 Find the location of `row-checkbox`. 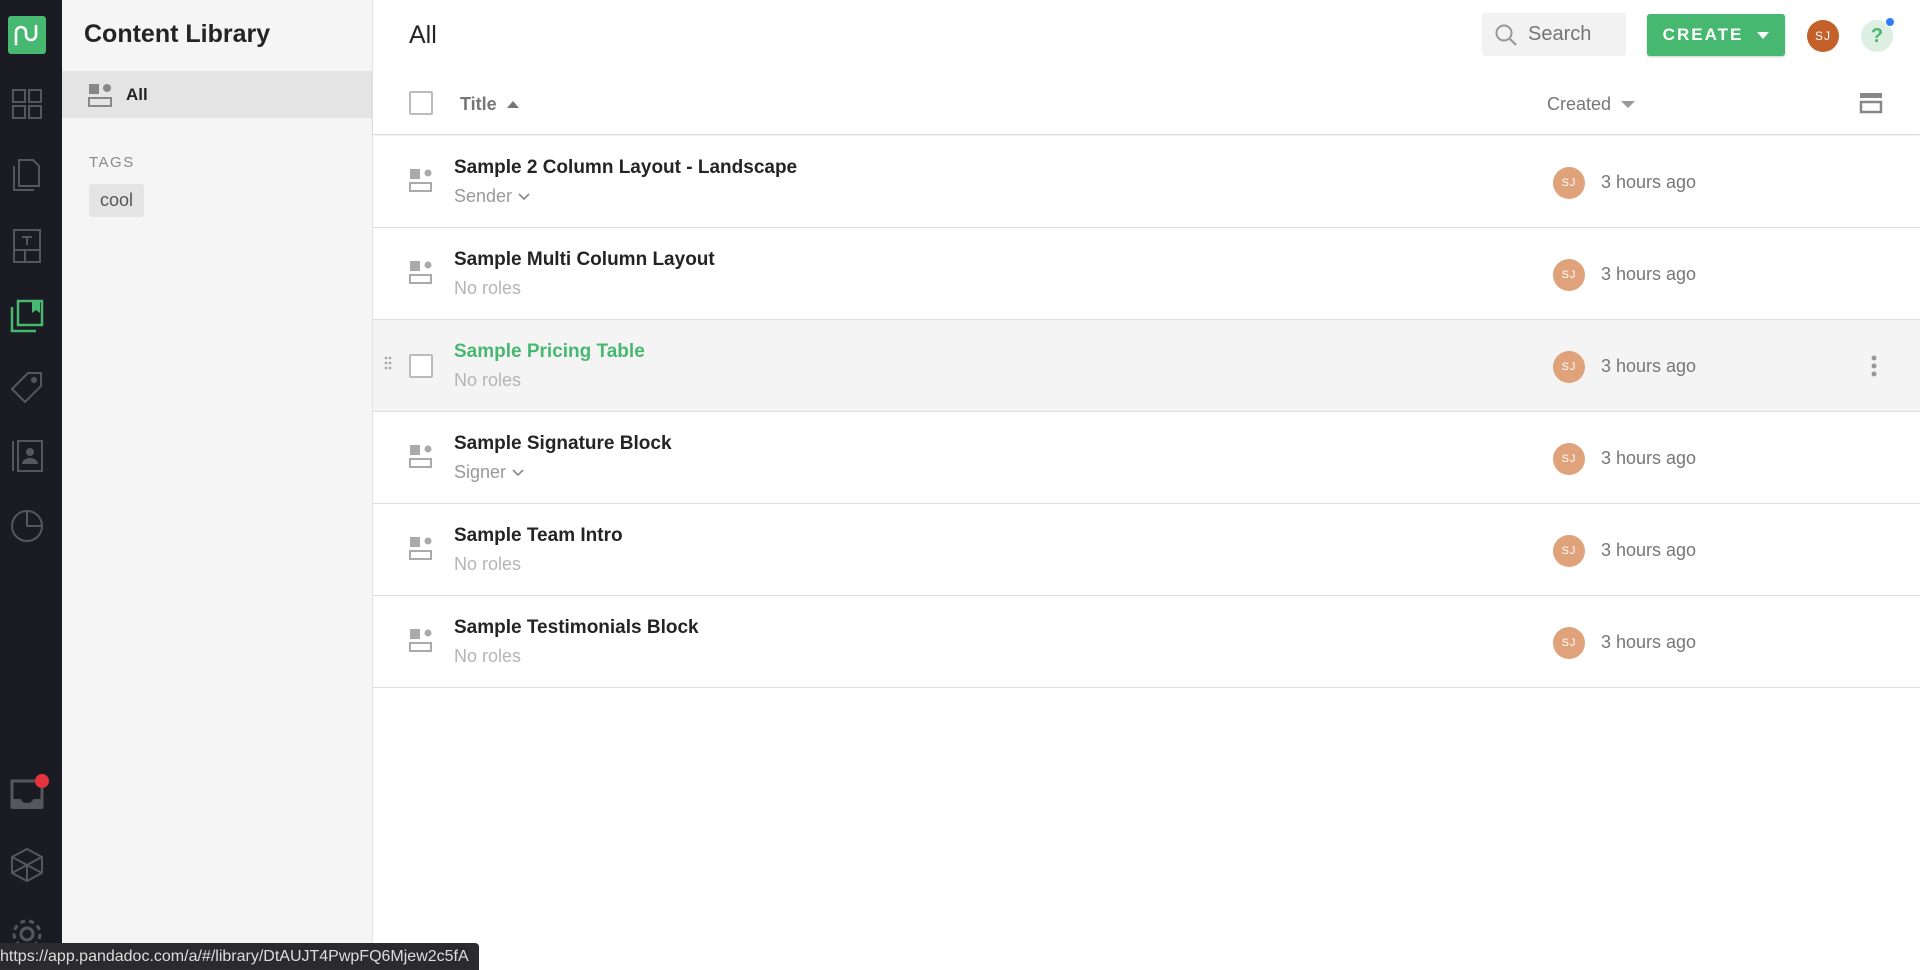

row-checkbox is located at coordinates (421, 366).